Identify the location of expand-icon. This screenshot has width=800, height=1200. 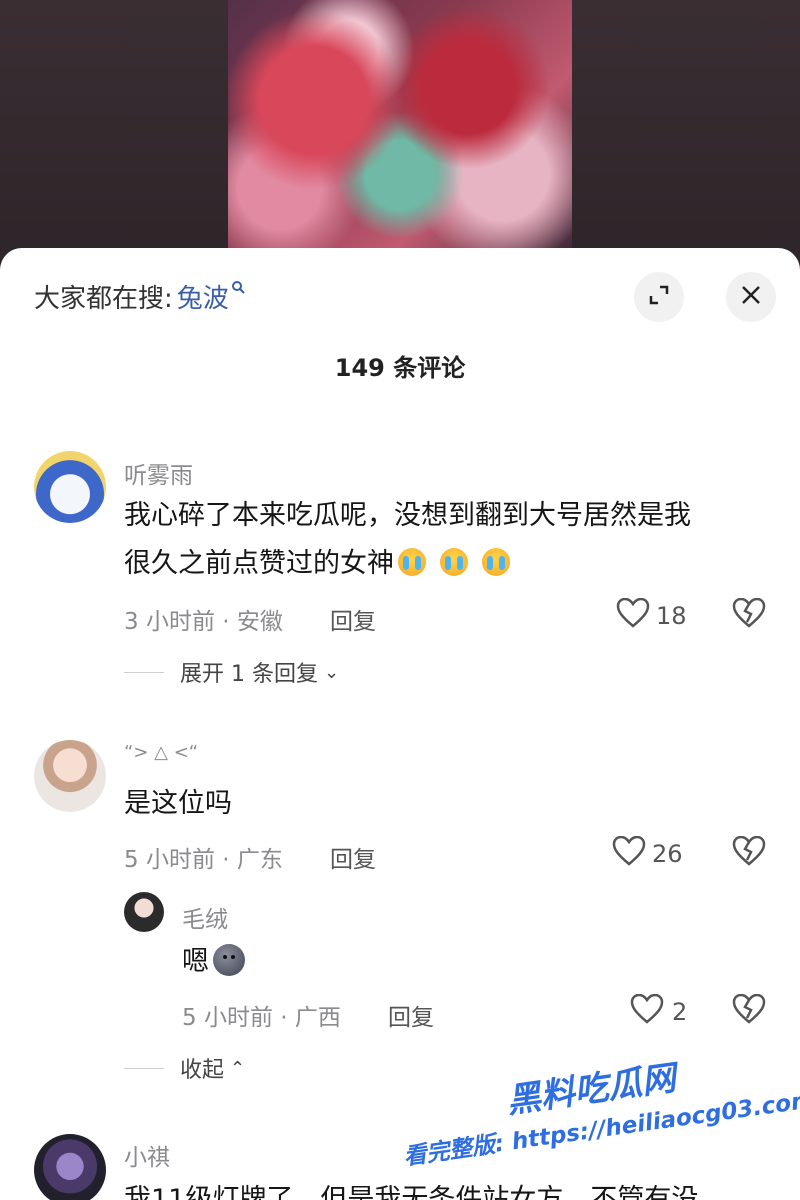
(659, 297).